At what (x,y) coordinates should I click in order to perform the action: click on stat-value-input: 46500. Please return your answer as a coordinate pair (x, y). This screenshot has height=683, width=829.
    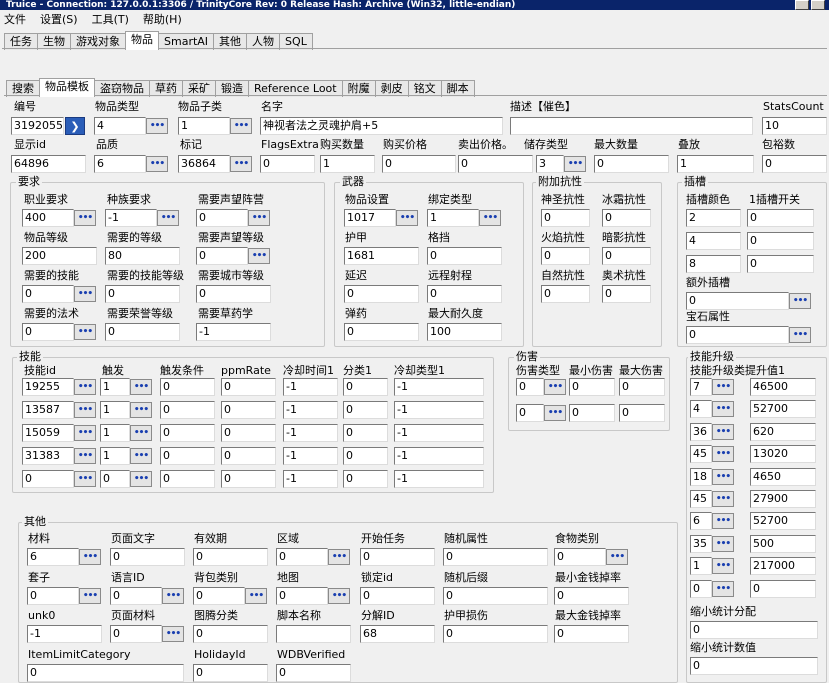
    Looking at the image, I should click on (783, 387).